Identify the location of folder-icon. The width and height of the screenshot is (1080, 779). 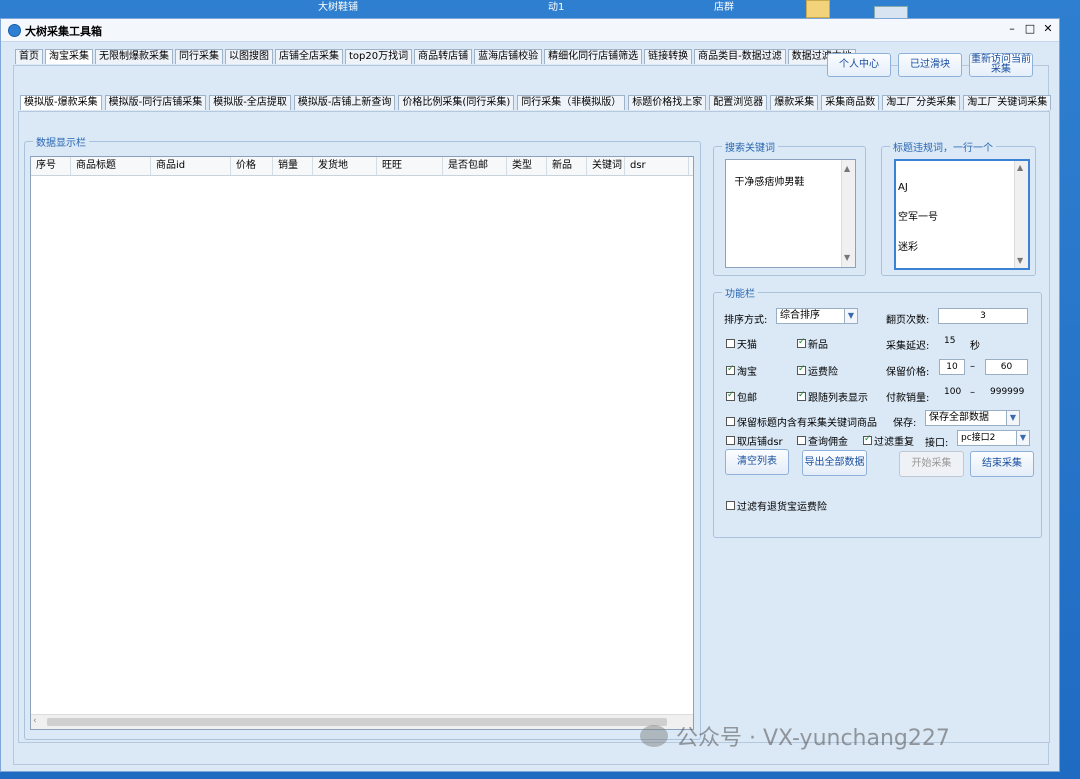
(818, 9).